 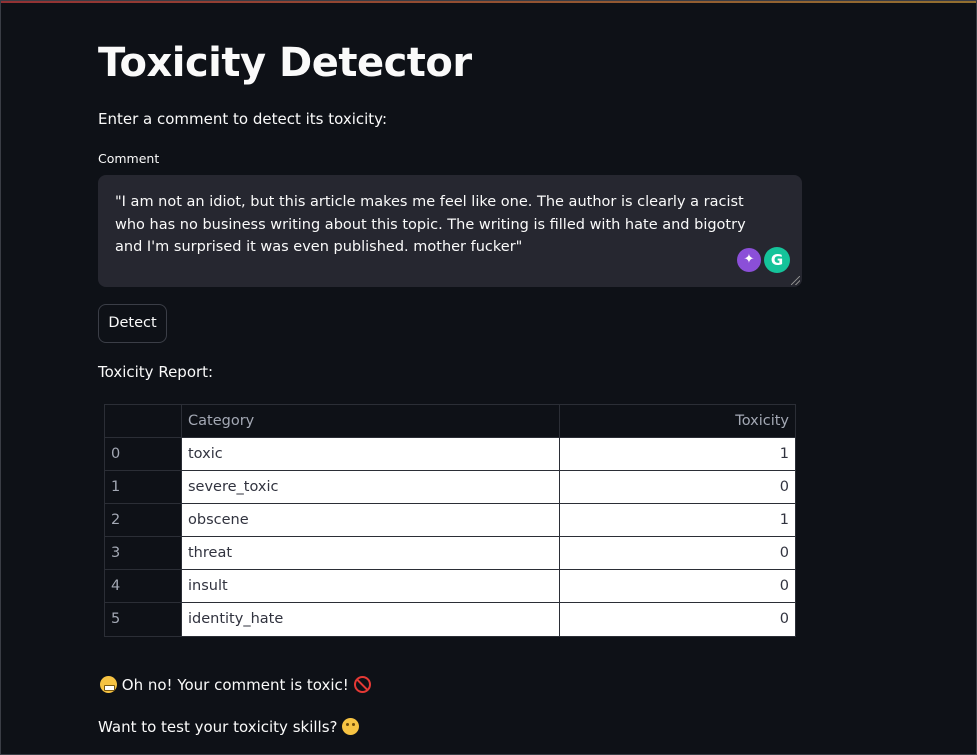 I want to click on row-category: obscene, so click(x=371, y=520).